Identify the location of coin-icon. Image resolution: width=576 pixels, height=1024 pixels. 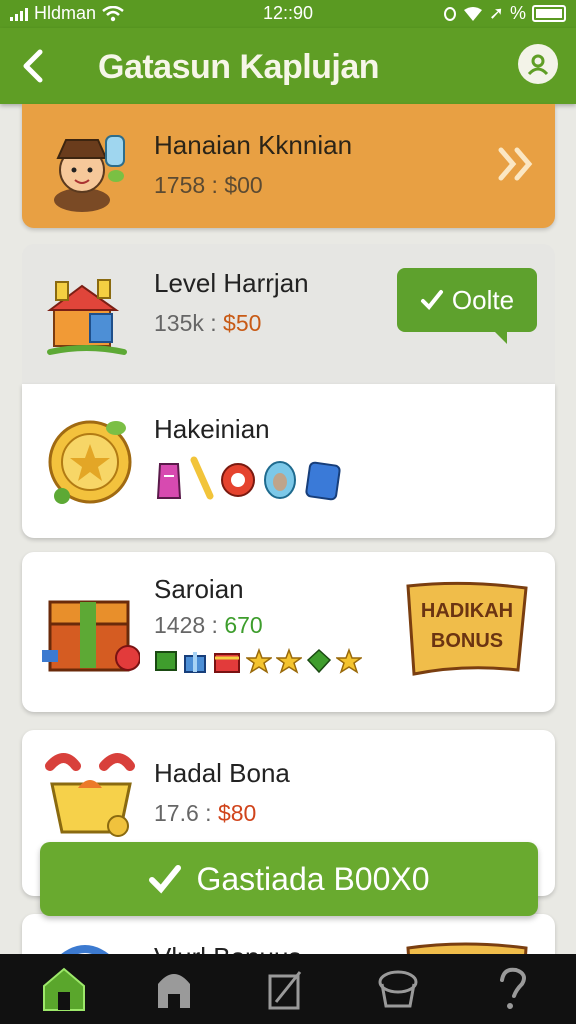
(90, 462).